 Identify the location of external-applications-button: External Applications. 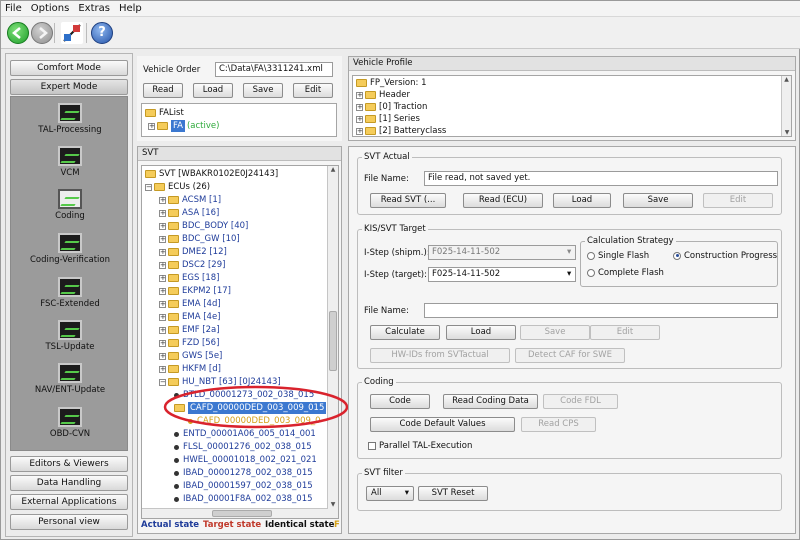
(69, 502).